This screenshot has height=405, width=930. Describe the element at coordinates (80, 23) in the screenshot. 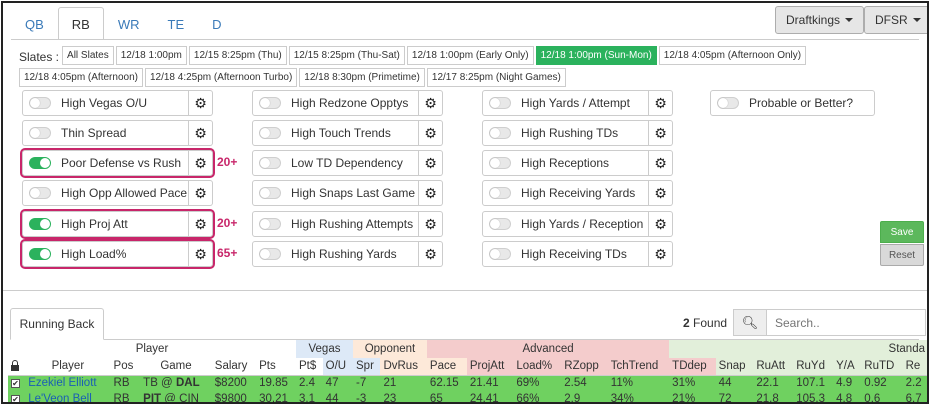

I see `tab-rb: RB` at that location.